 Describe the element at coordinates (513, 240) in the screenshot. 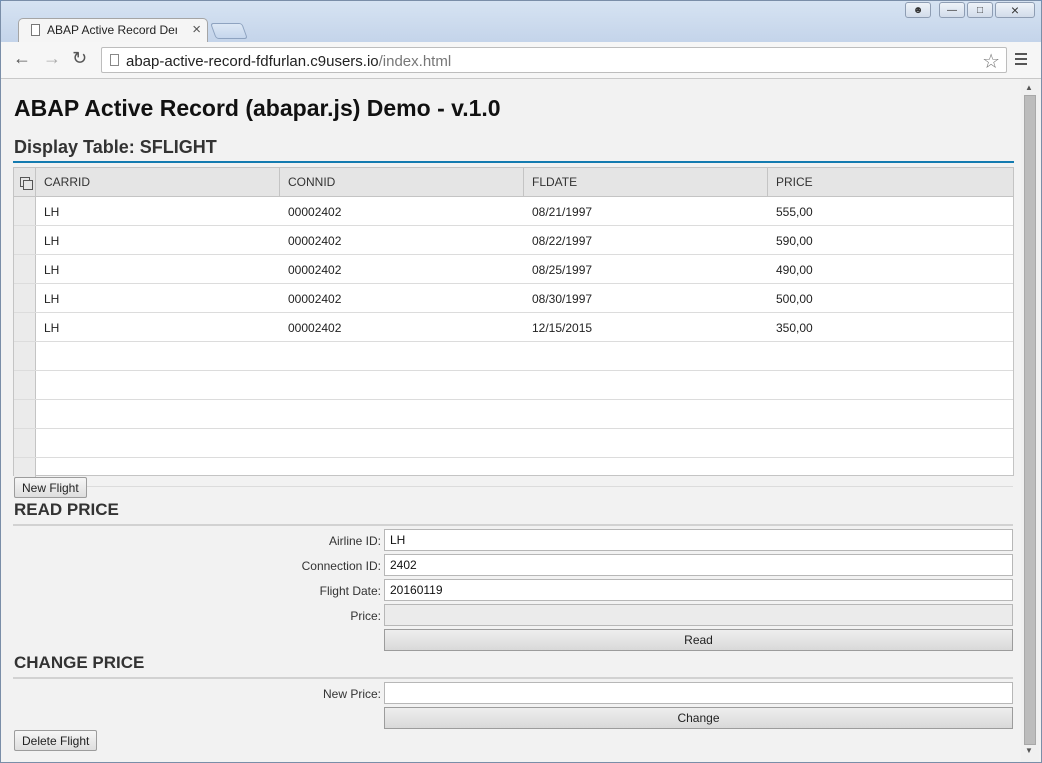

I see `table-row: LH 00002402 08/22/1997 590,00` at that location.